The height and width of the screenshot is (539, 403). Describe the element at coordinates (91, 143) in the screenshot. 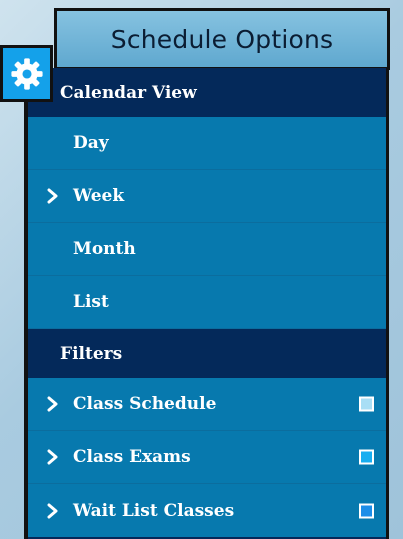

I see `menu-item-label: Day` at that location.